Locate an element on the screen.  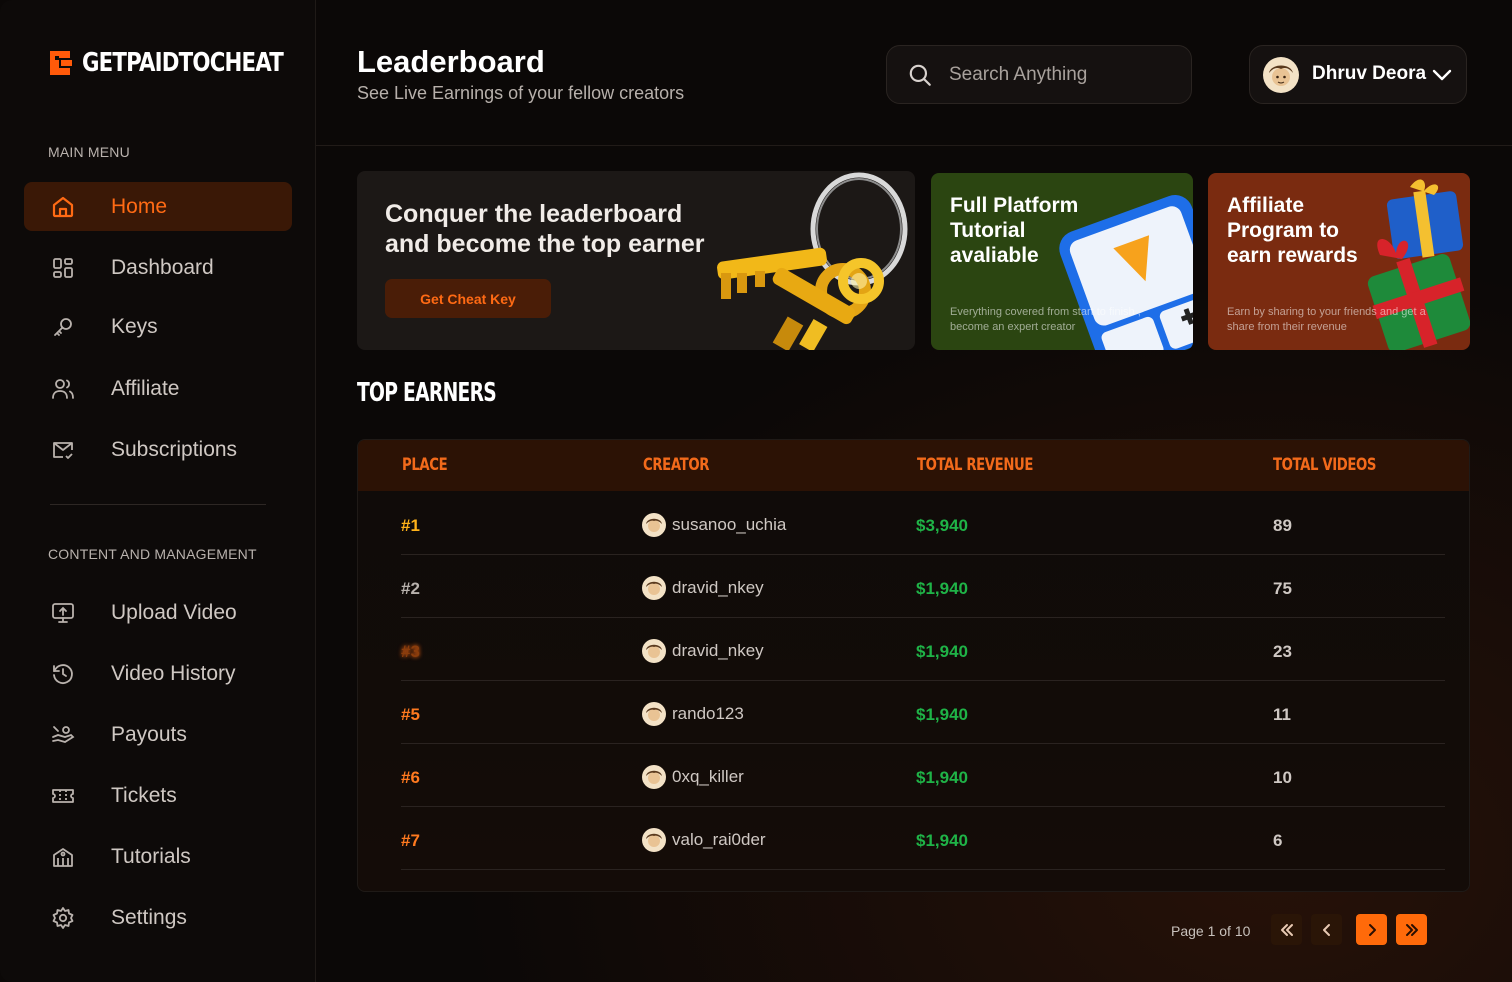
table-row: #7 valo_rai0der $1,940 6 is located at coordinates (923, 838).